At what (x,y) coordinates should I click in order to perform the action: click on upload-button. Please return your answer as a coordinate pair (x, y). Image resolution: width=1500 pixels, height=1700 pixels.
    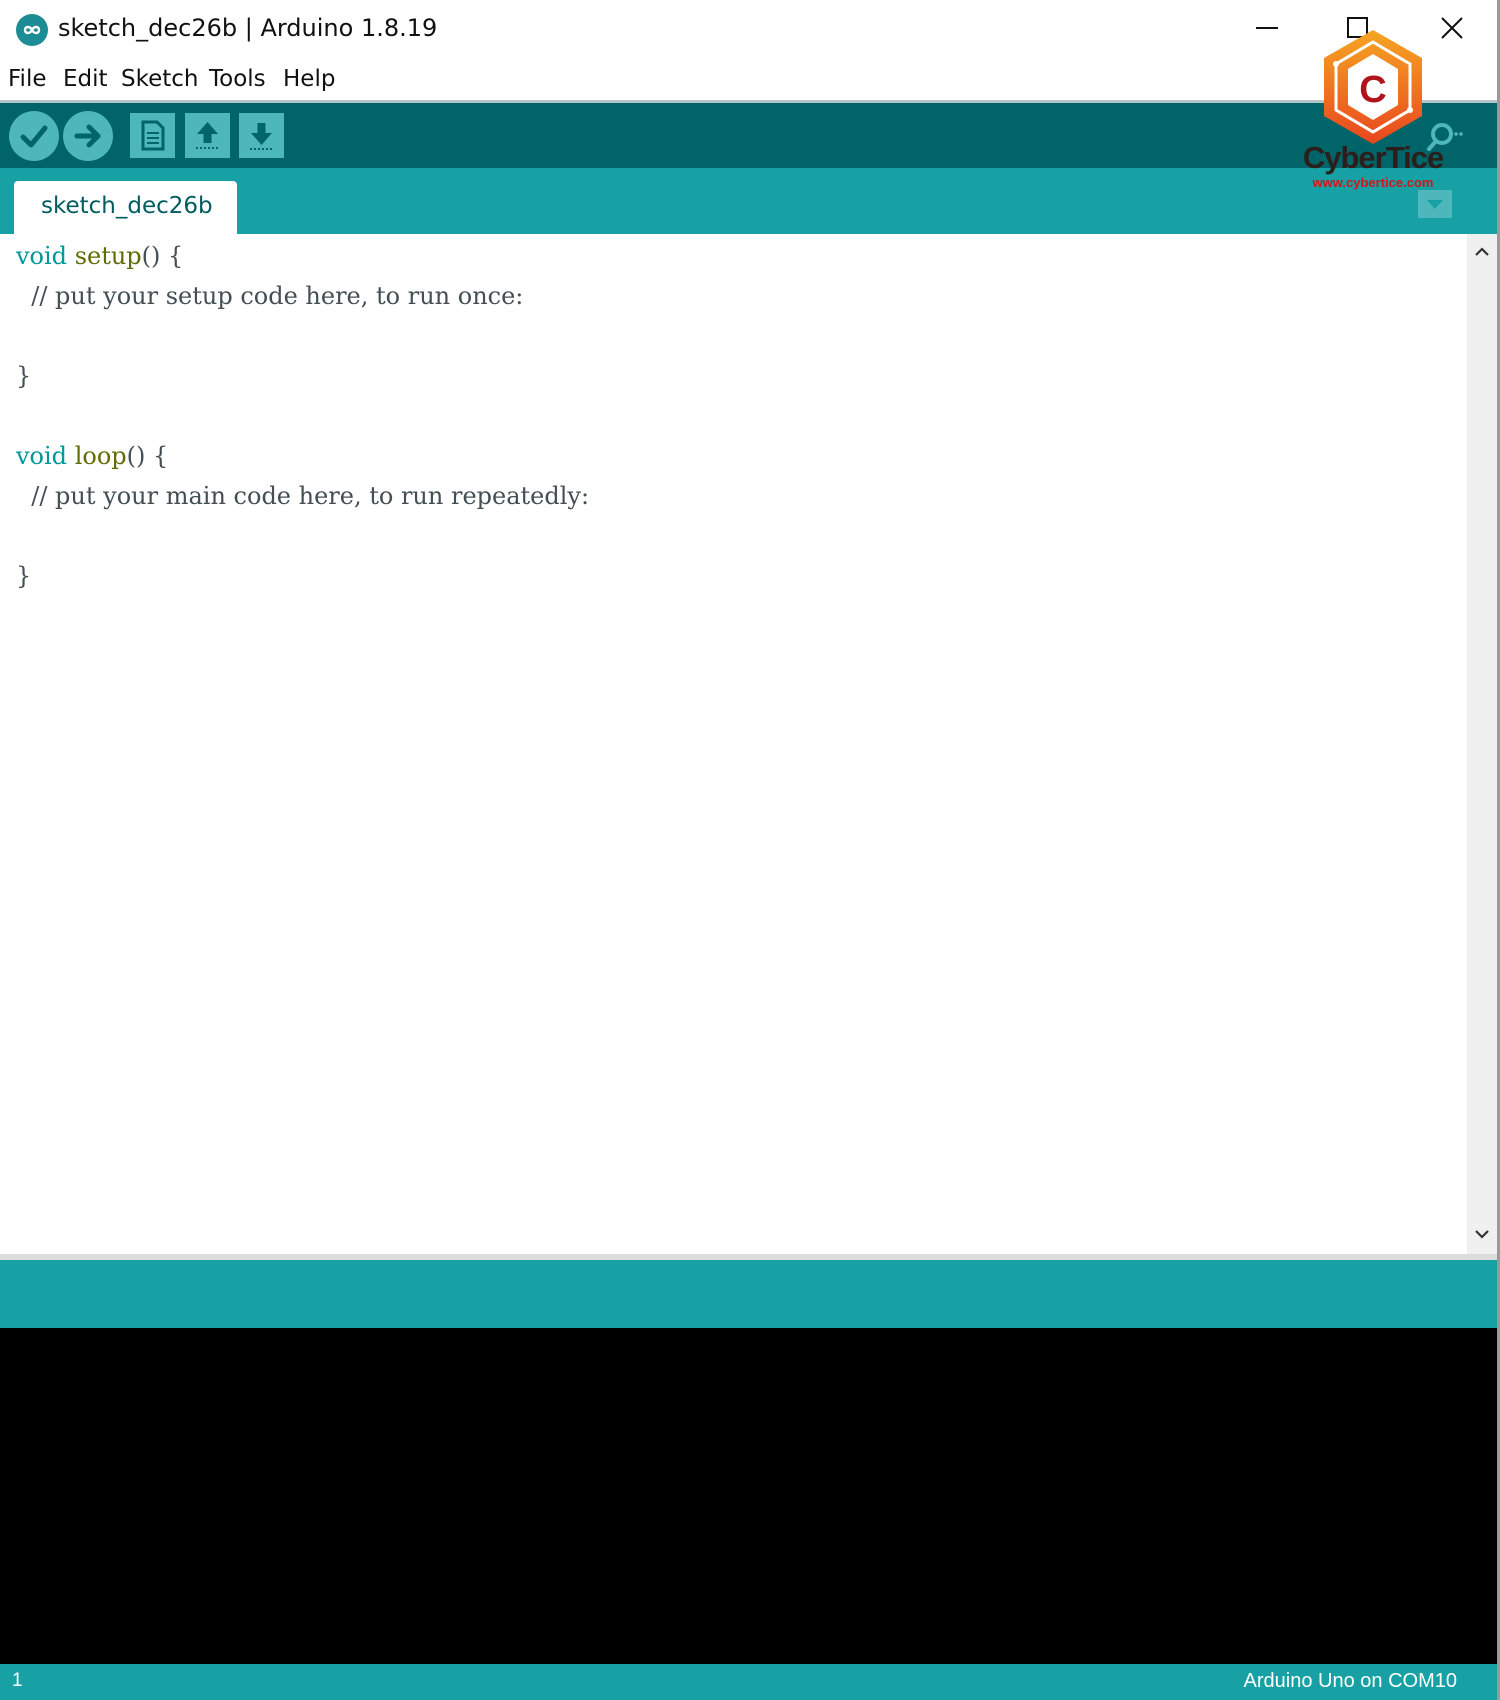
    Looking at the image, I should click on (88, 136).